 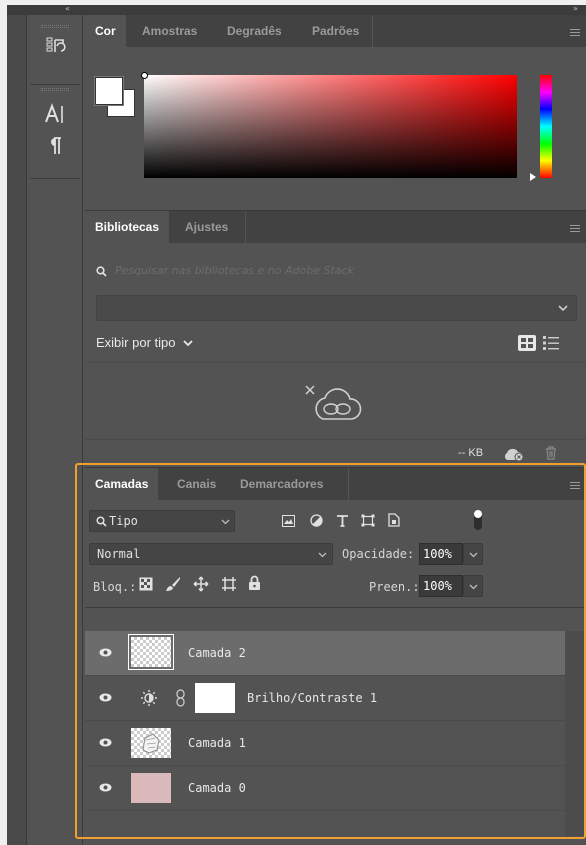 I want to click on left-dock-strip, so click(x=17, y=430).